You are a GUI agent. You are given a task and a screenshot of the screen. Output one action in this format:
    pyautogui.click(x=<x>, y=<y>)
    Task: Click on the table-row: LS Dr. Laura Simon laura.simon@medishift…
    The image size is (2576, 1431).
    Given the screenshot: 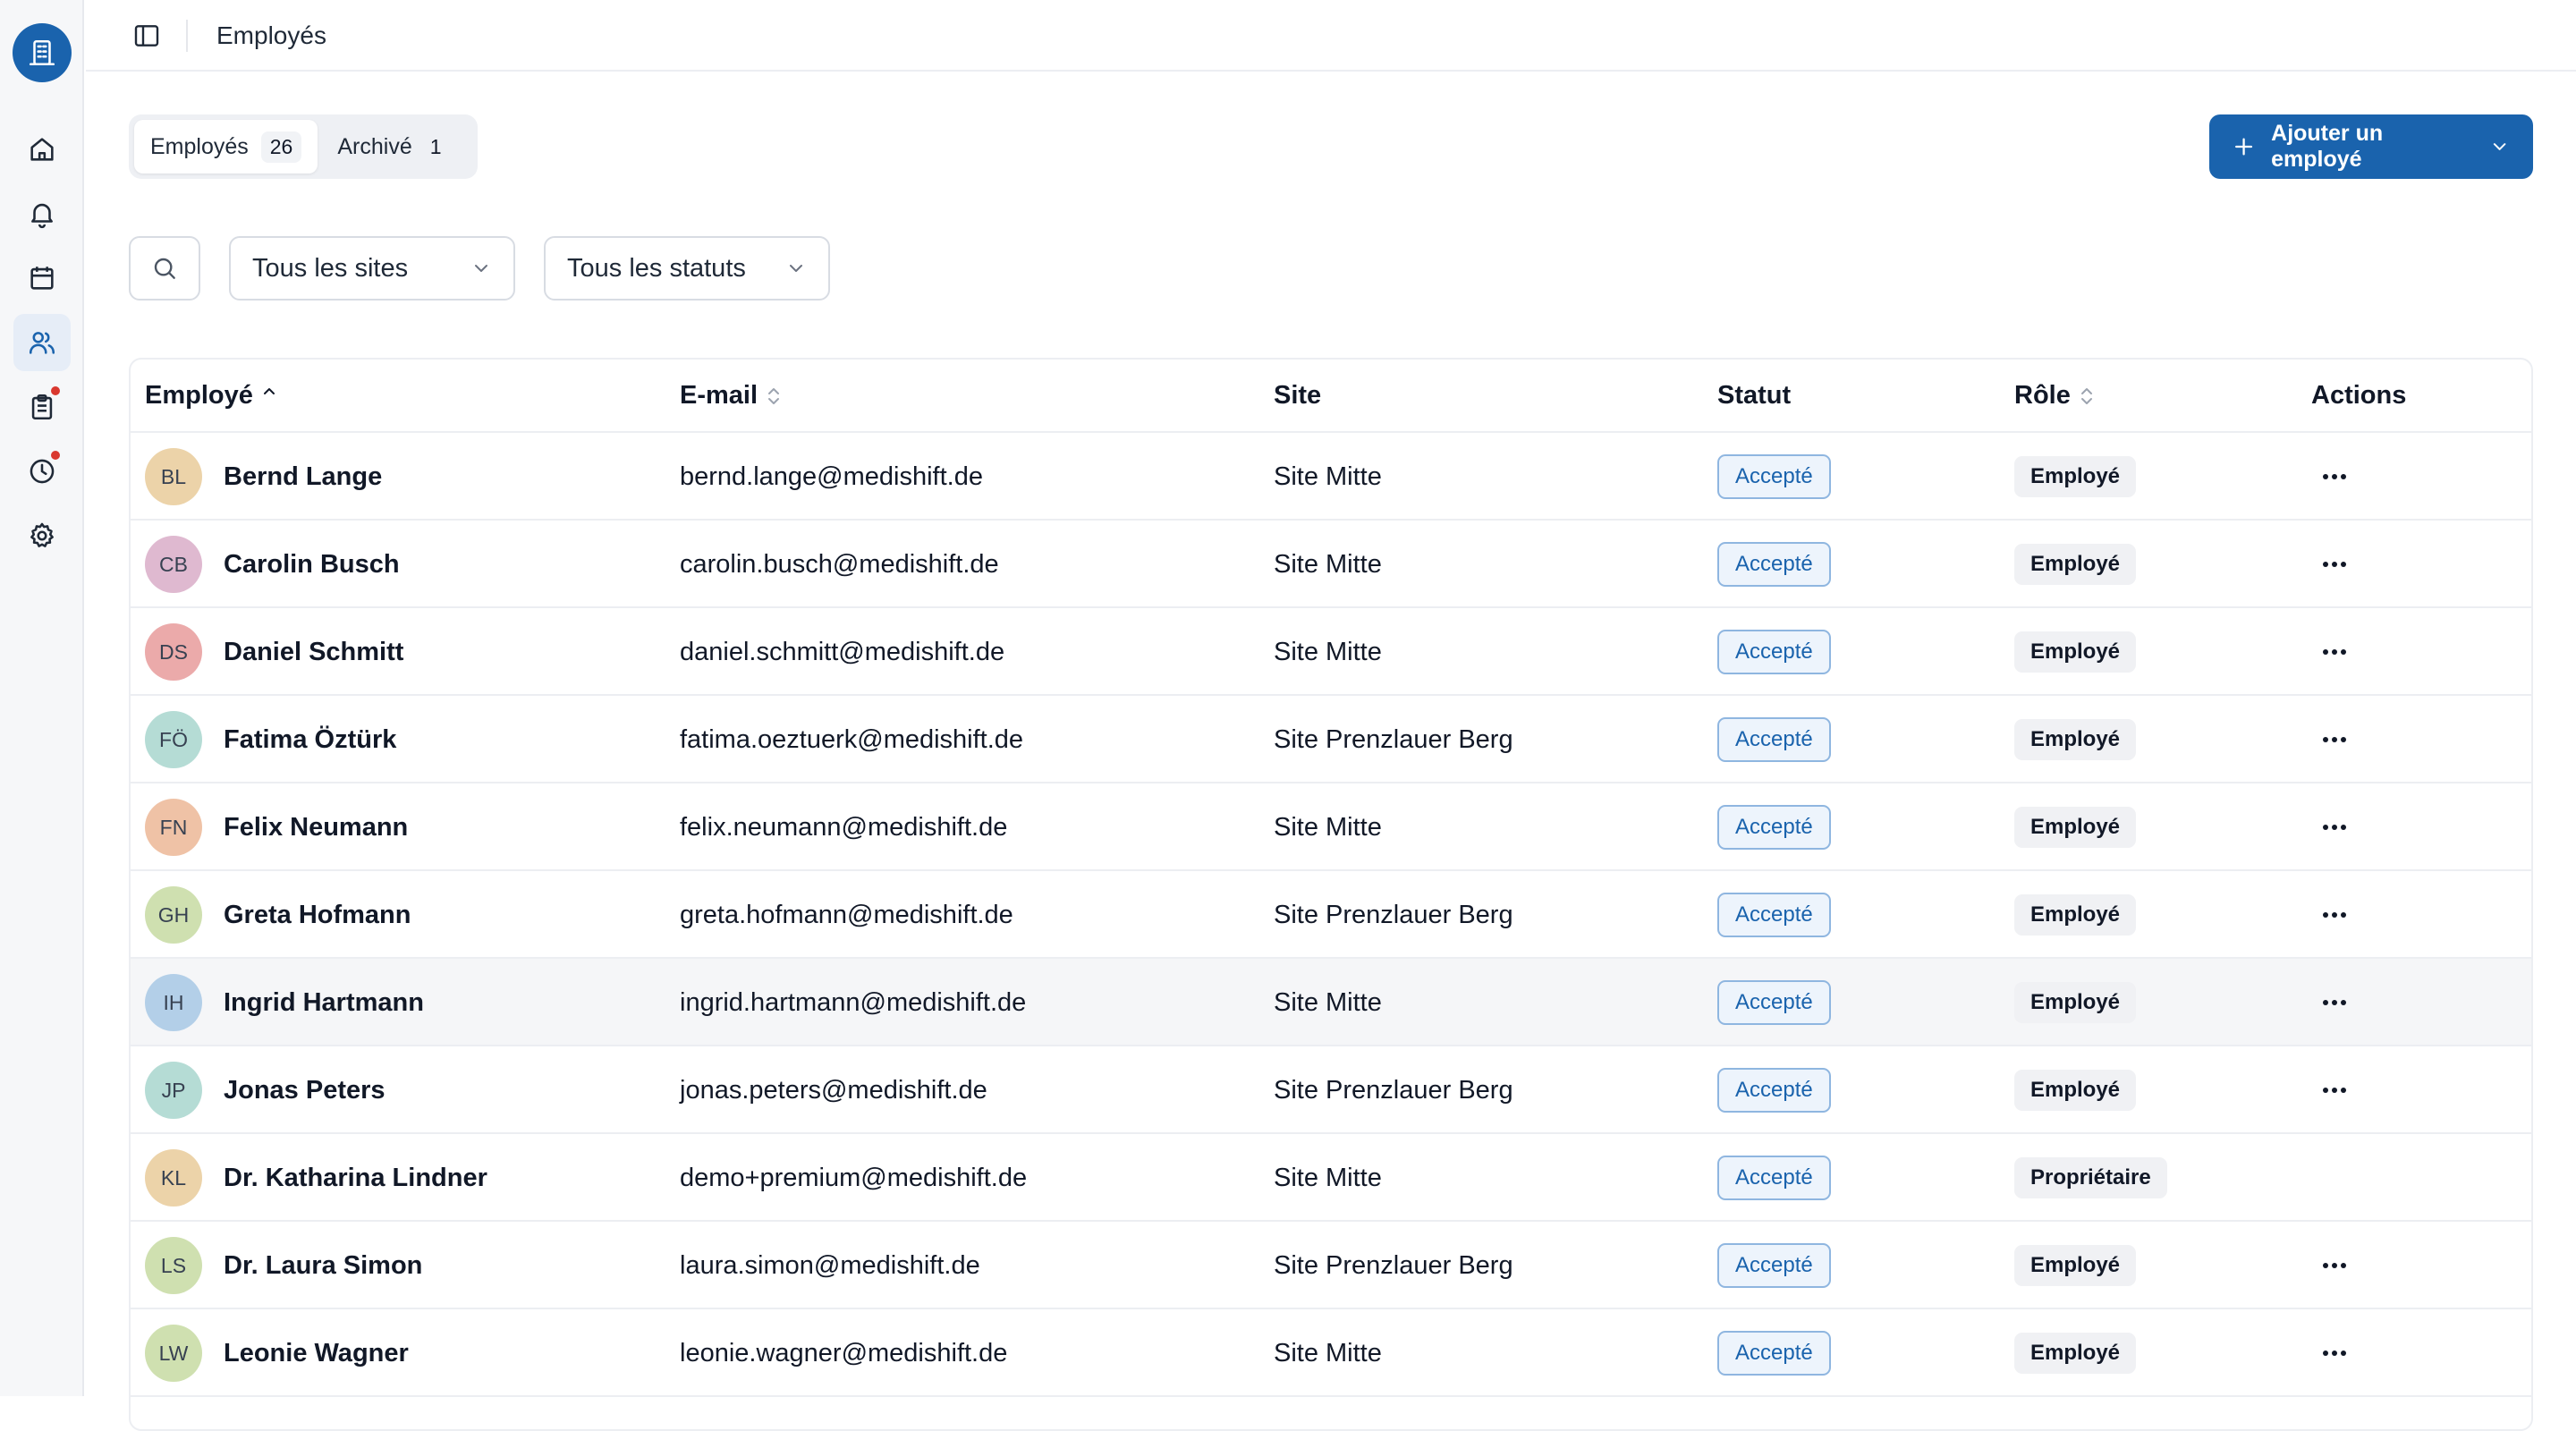 What is the action you would take?
    pyautogui.click(x=1331, y=1265)
    